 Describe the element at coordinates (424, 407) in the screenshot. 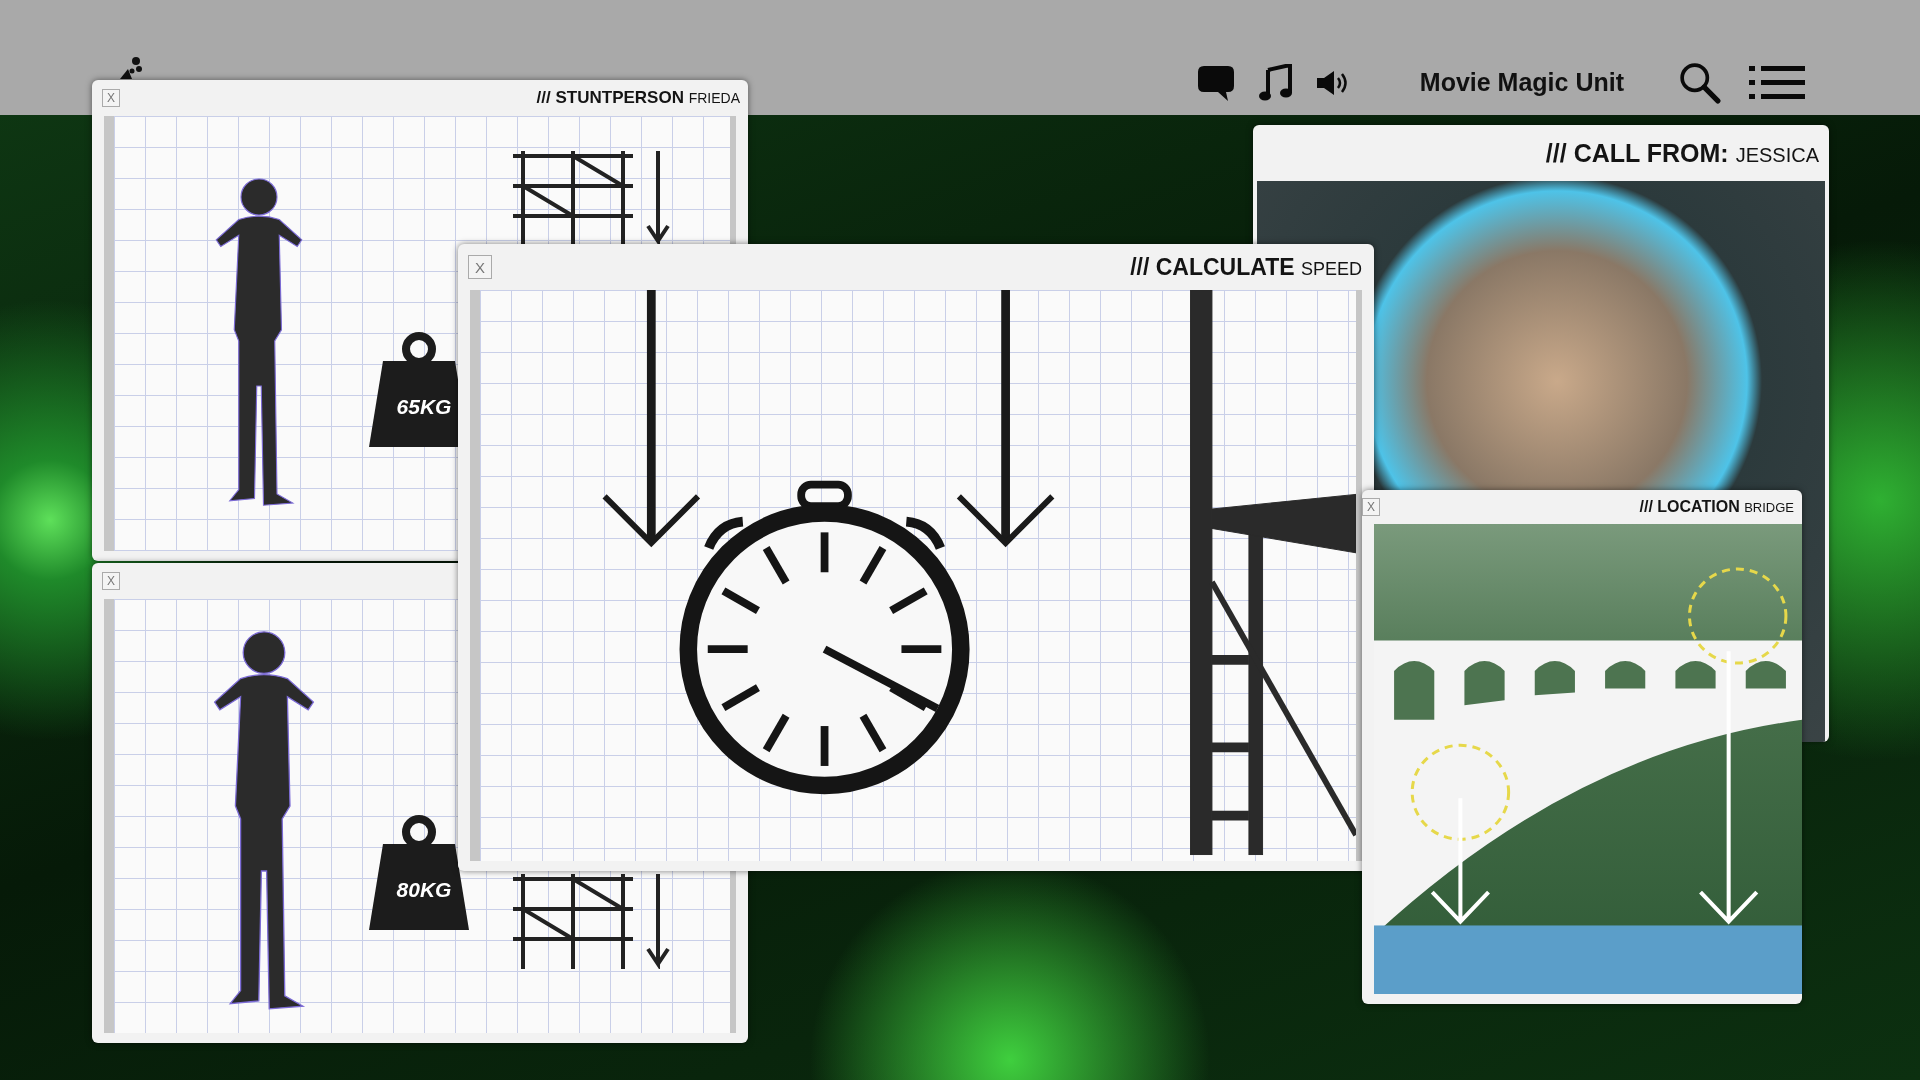

I see `weight-label: 65KG` at that location.